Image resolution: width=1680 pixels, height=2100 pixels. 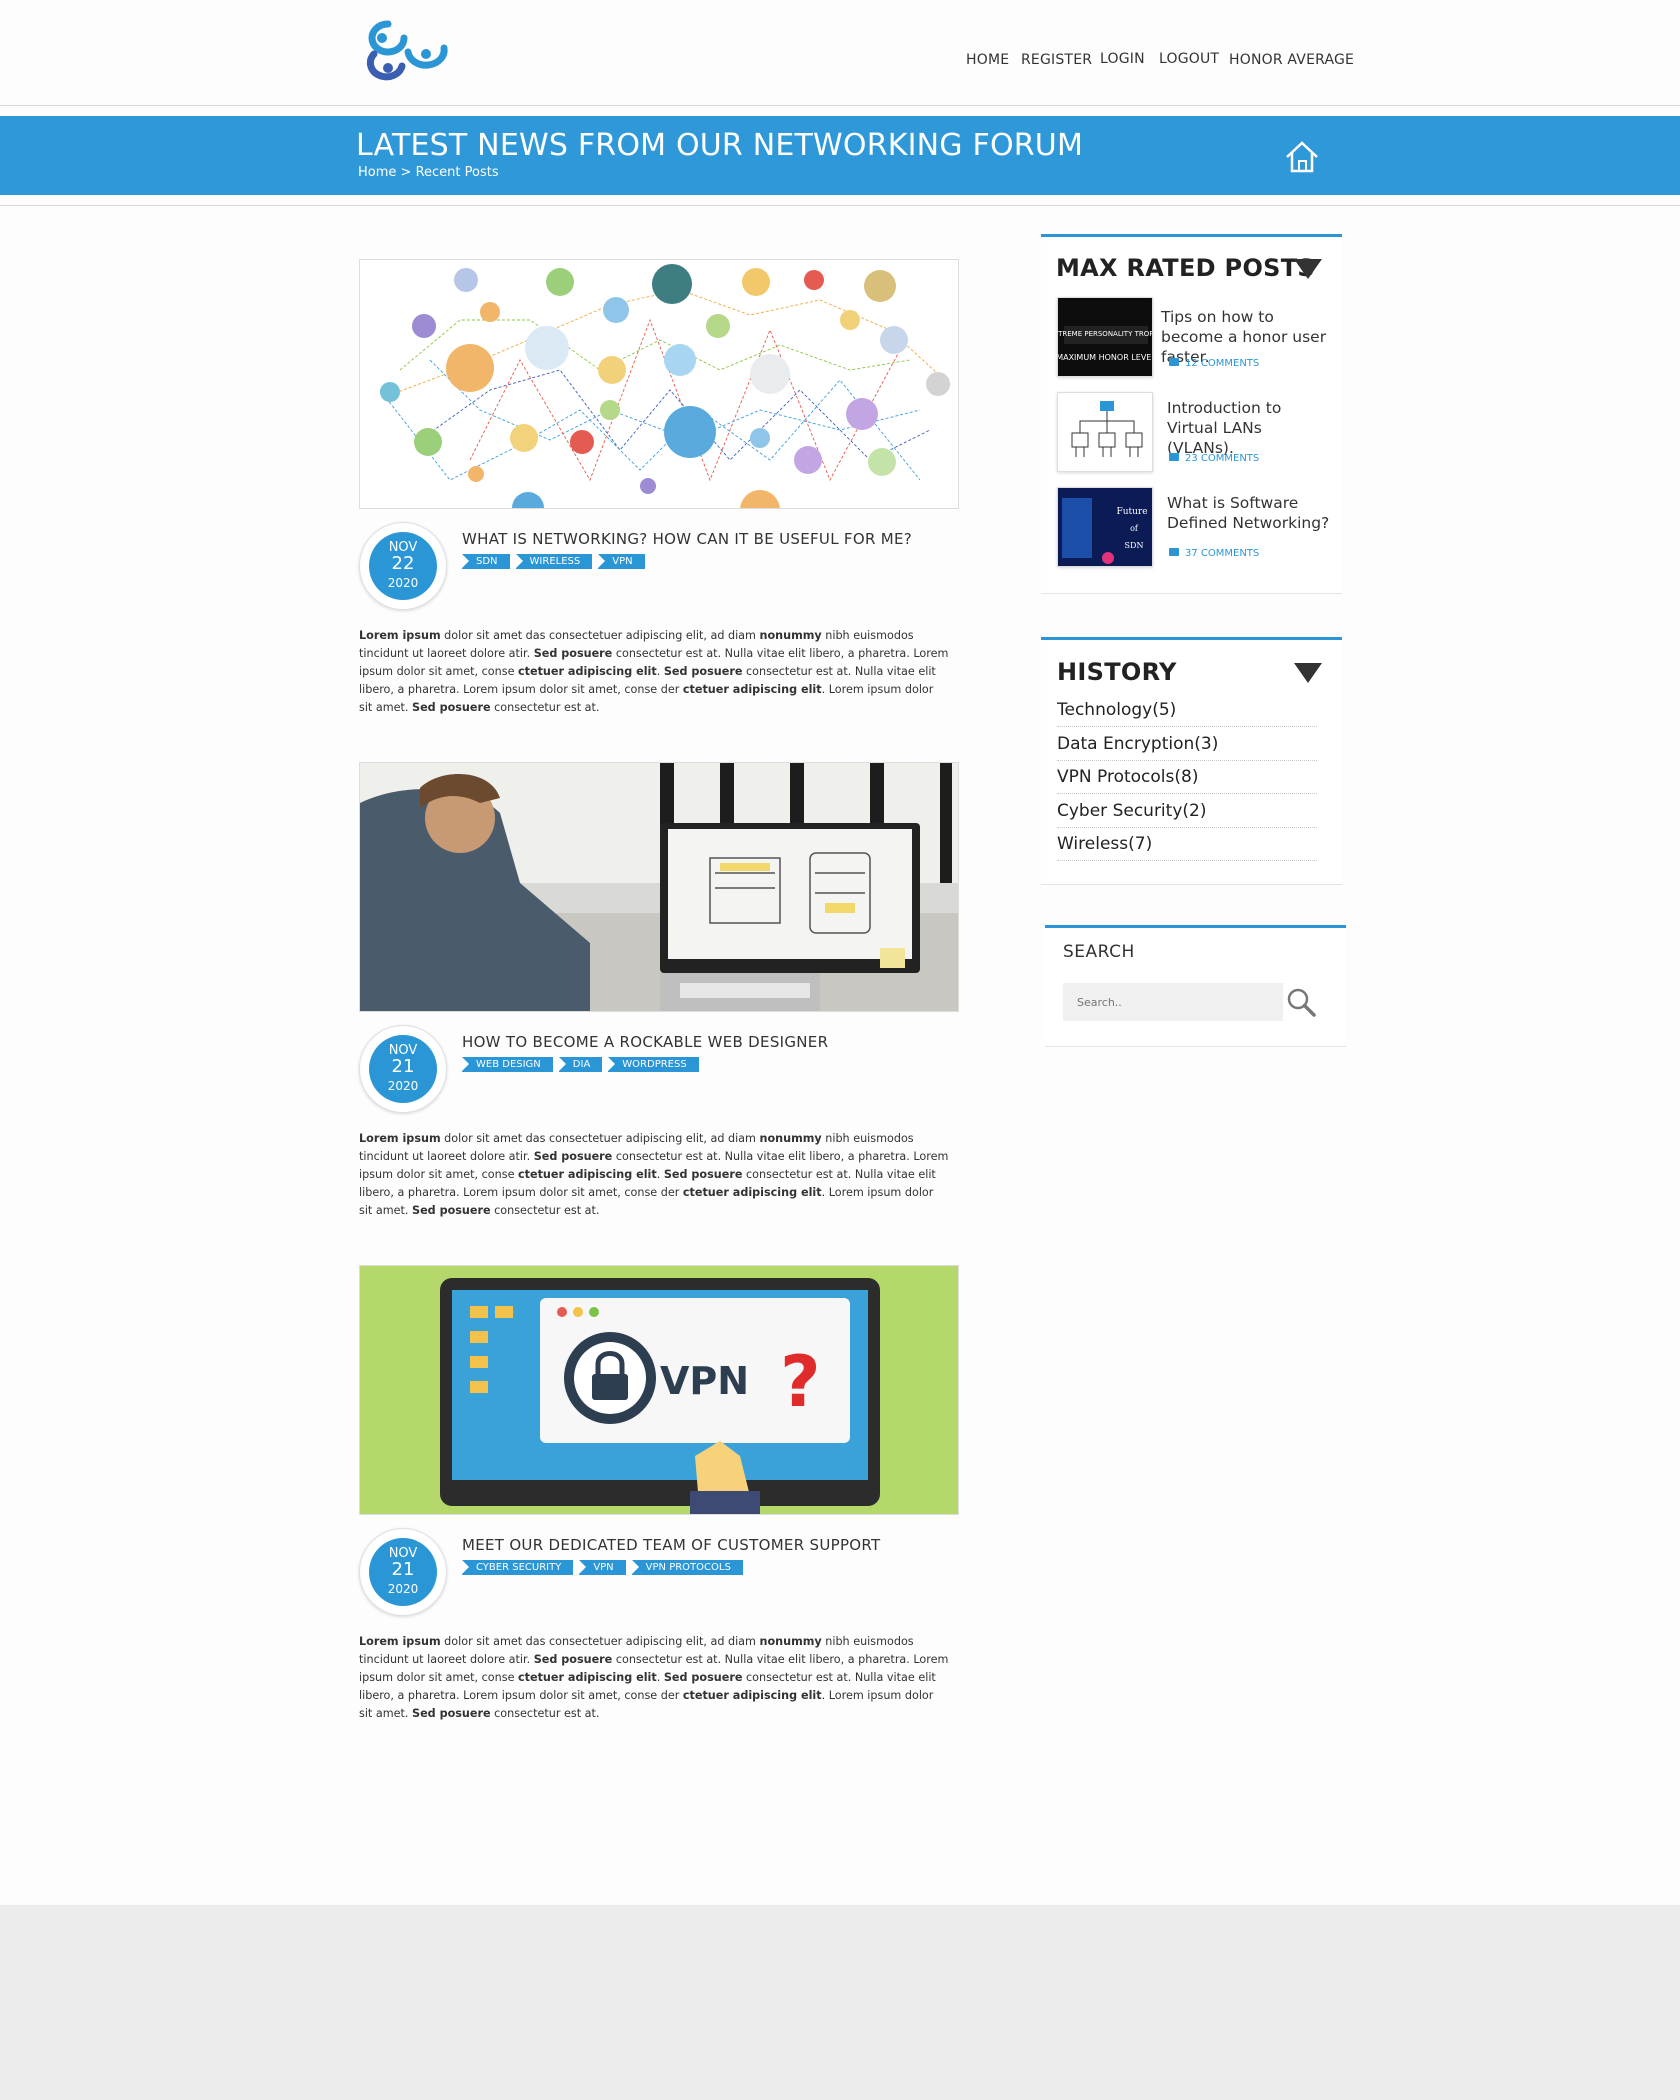 What do you see at coordinates (1187, 777) in the screenshot?
I see `history-item: VPN Protocols(8)` at bounding box center [1187, 777].